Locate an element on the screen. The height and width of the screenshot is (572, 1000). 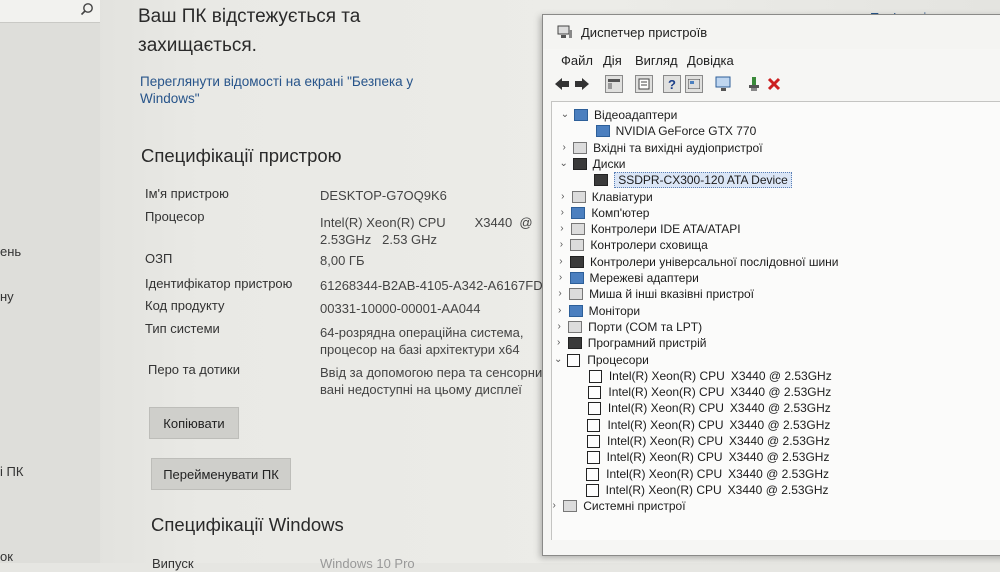
computer-icon is located at coordinates (578, 213).